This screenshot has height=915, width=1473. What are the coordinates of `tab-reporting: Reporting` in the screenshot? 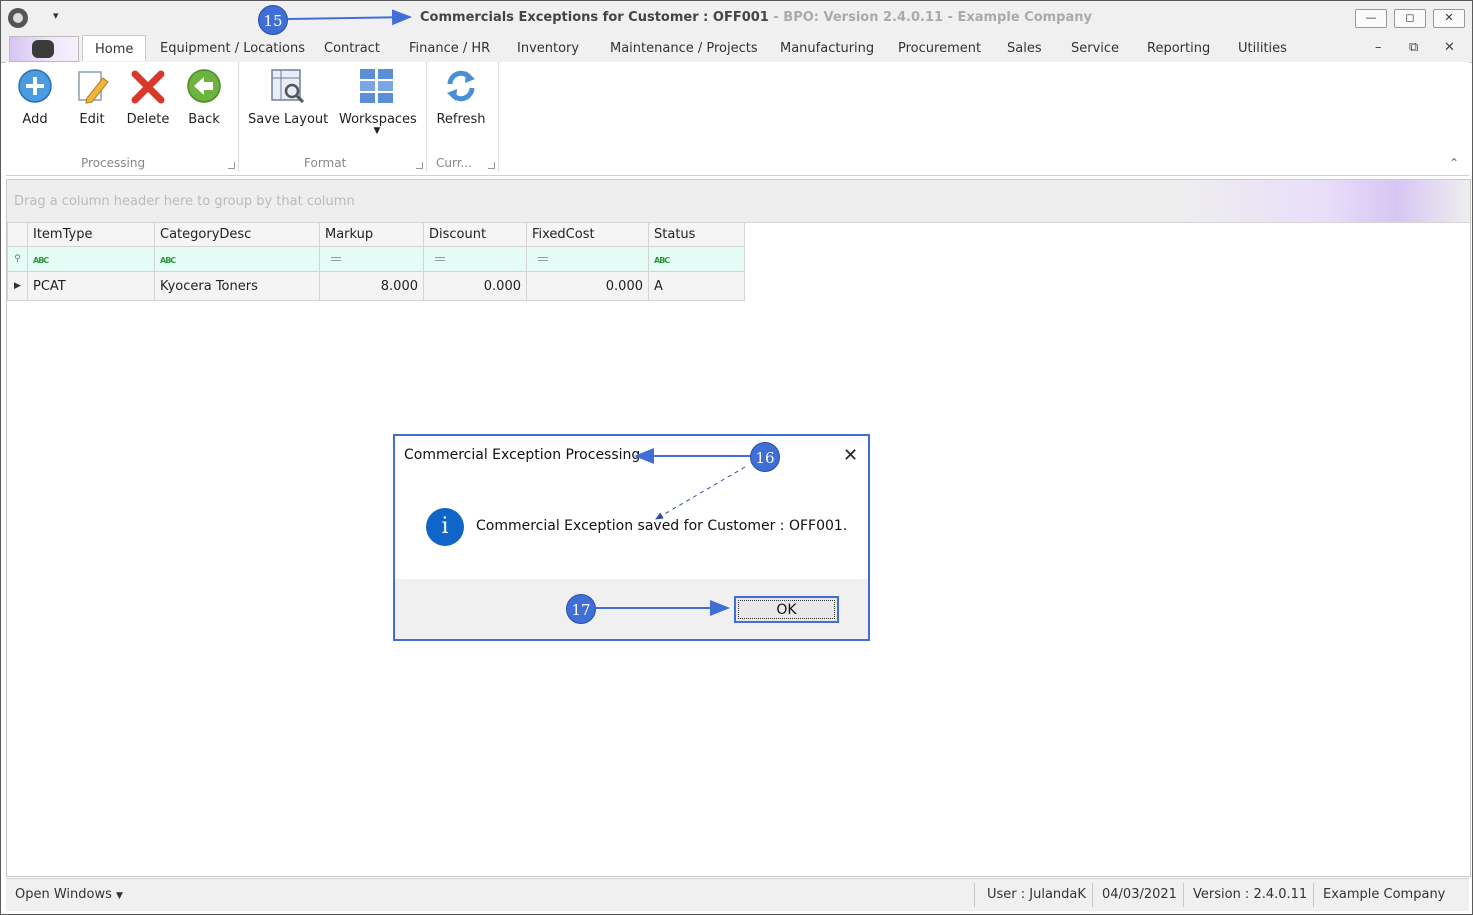 It's located at (1178, 48).